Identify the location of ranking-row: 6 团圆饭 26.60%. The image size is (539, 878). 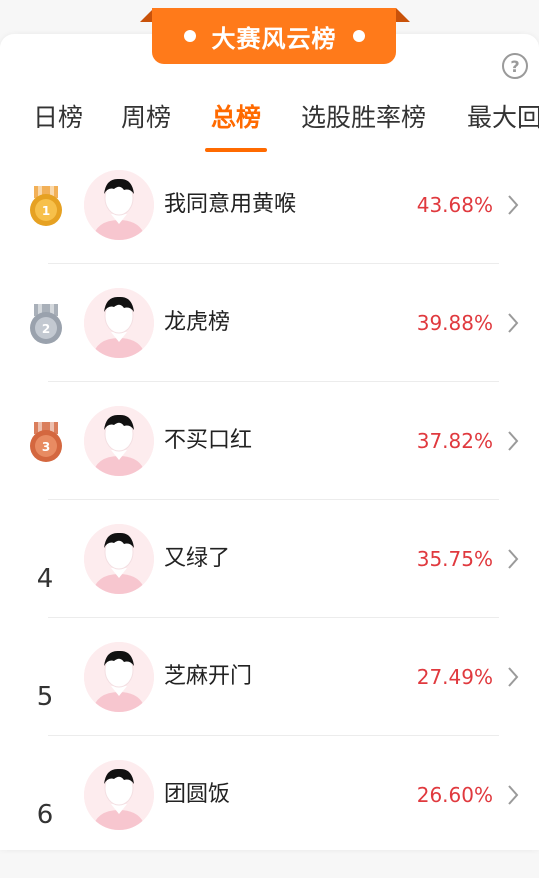
(269, 819).